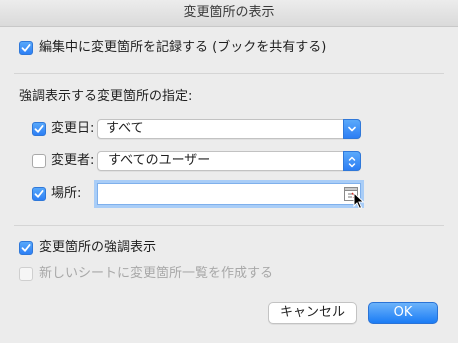 The width and height of the screenshot is (458, 343). I want to click on where-checkbox, so click(39, 194).